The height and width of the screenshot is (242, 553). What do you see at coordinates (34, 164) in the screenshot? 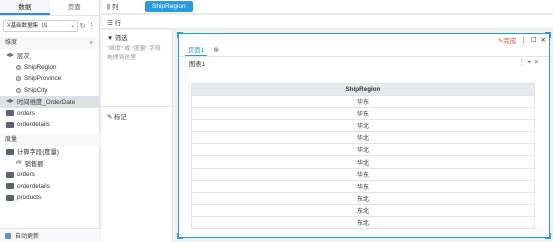
I see `tree-item-label: 销售额` at bounding box center [34, 164].